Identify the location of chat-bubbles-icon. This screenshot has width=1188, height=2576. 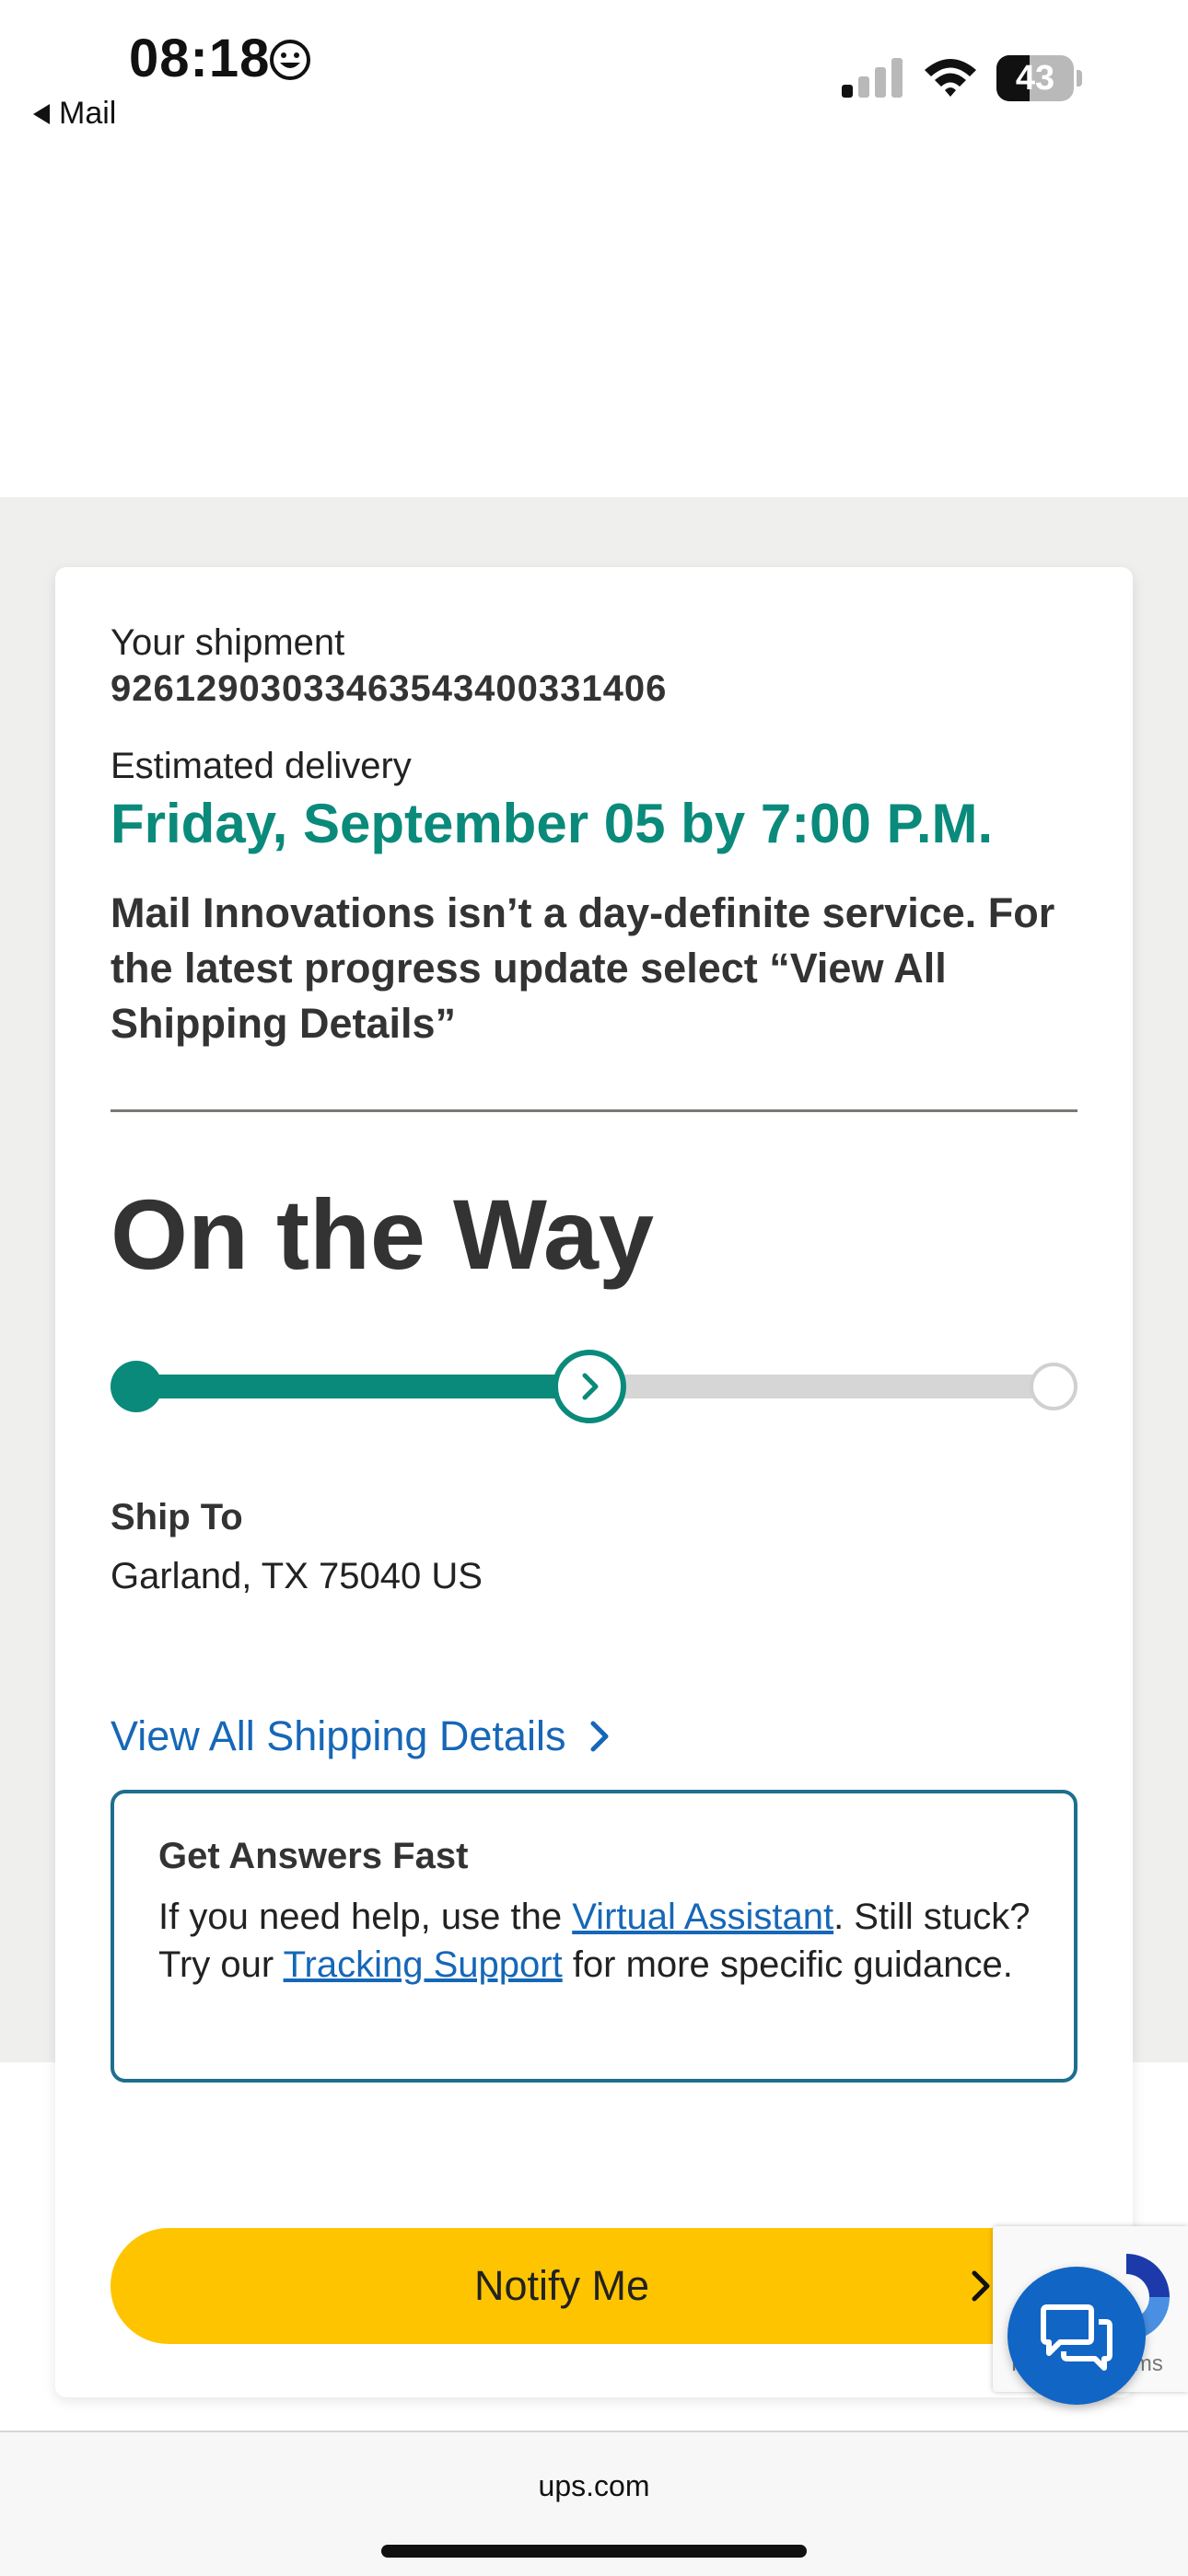
(1076, 2337).